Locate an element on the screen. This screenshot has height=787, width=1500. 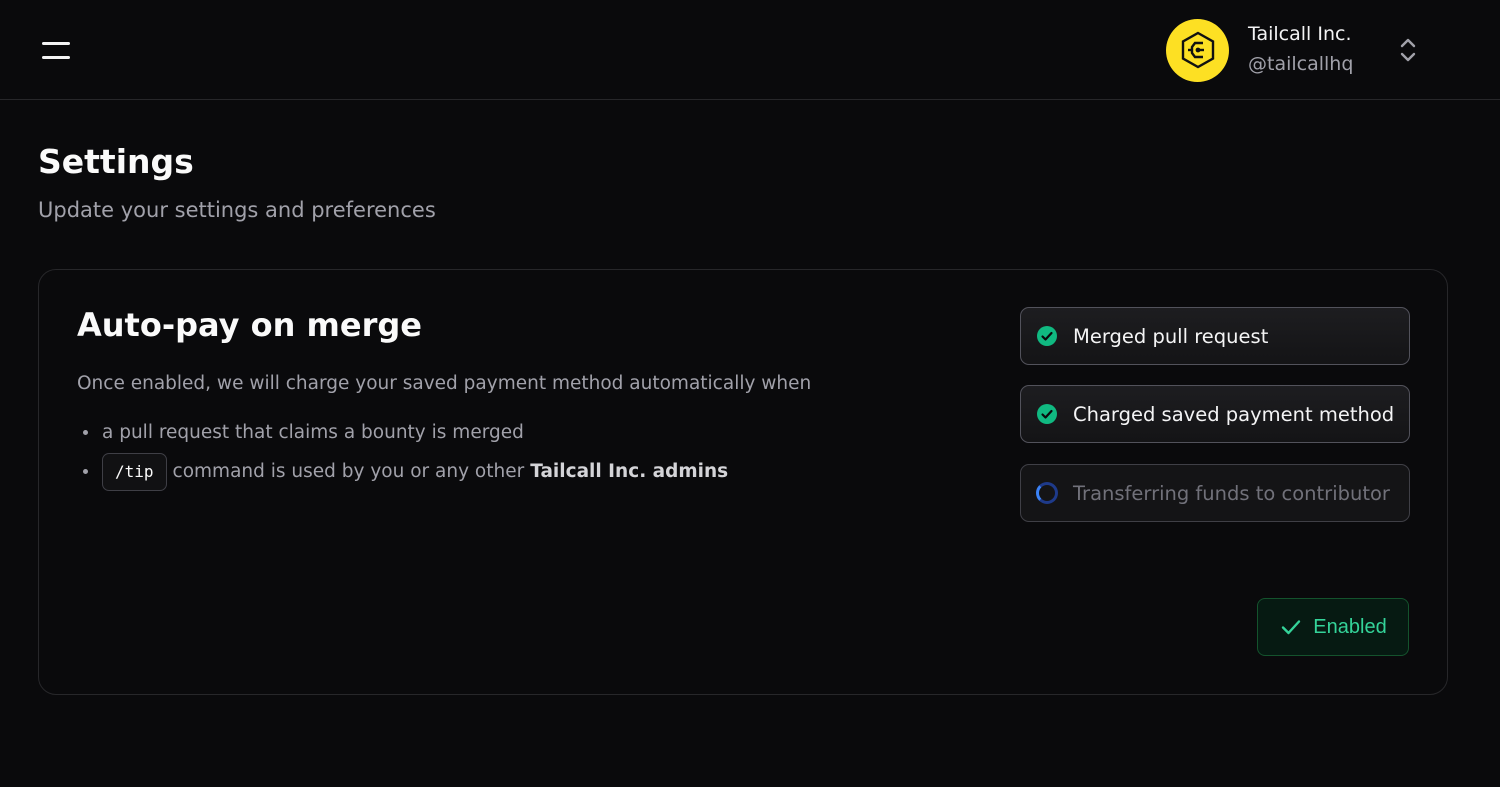
org-name: Tailcall Inc. is located at coordinates (1300, 34).